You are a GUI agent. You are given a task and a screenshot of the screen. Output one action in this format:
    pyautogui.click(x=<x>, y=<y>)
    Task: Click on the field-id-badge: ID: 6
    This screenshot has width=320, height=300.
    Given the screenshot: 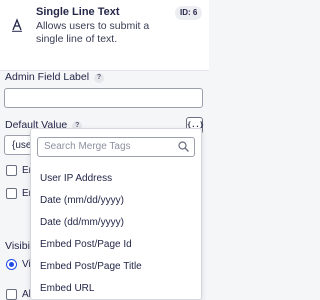 What is the action you would take?
    pyautogui.click(x=189, y=13)
    